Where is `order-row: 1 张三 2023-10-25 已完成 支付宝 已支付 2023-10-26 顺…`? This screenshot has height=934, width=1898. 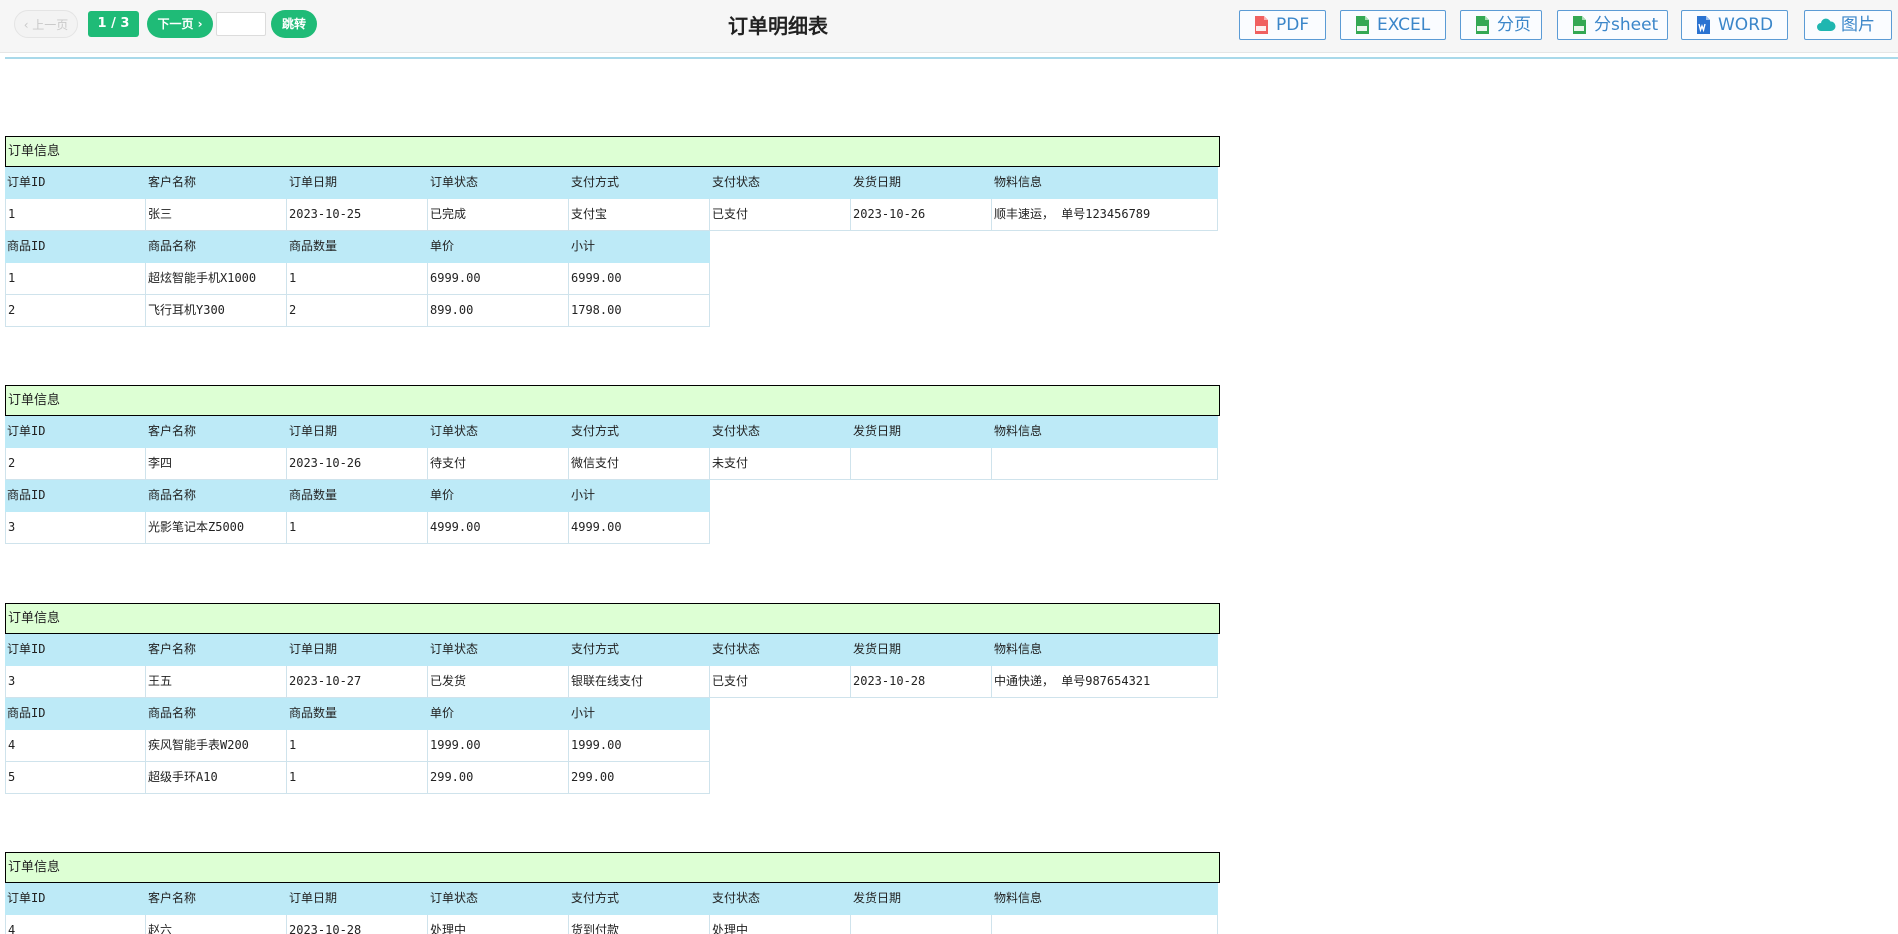
order-row: 1 张三 2023-10-25 已完成 支付宝 已支付 2023-10-26 顺… is located at coordinates (612, 215).